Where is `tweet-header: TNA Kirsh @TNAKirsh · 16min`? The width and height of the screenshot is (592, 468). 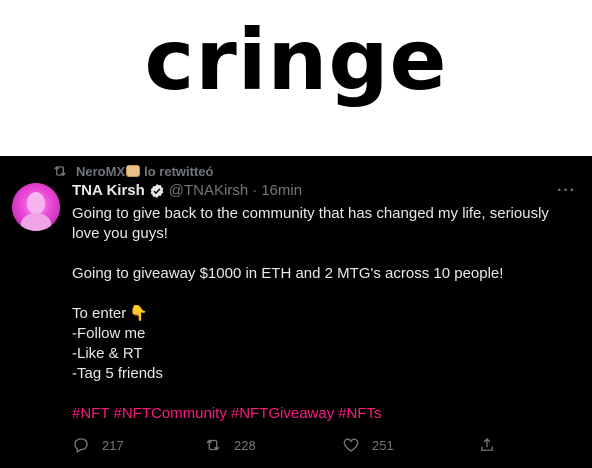
tweet-header: TNA Kirsh @TNAKirsh · 16min is located at coordinates (187, 190).